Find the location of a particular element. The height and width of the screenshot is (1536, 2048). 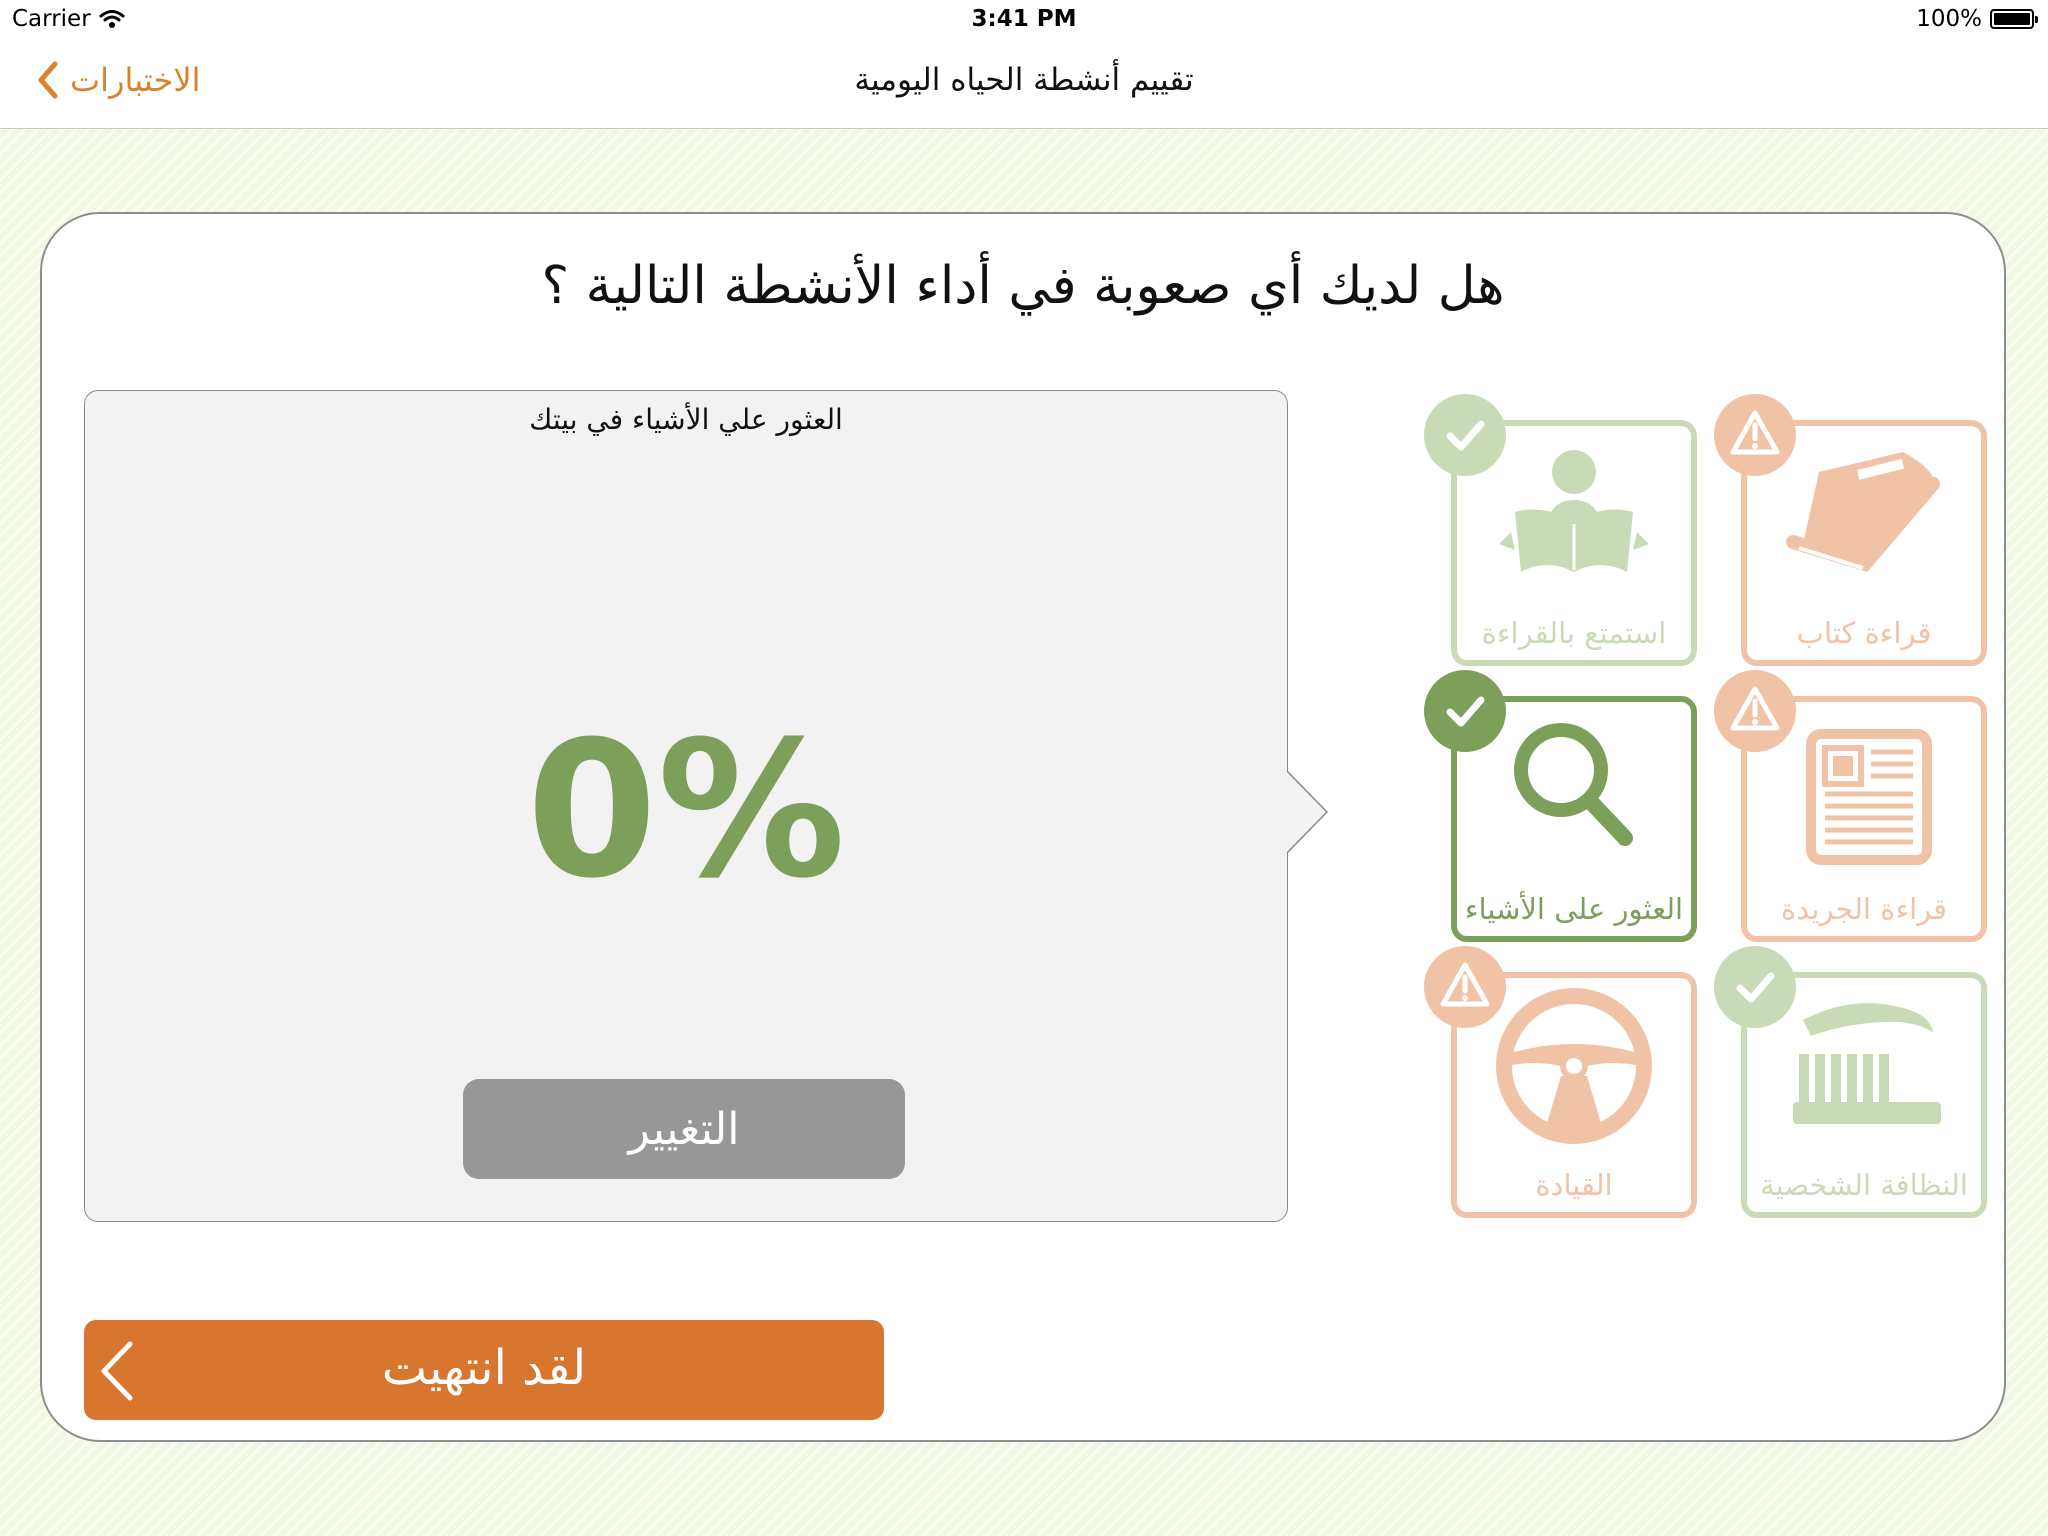

battery-status: 100% is located at coordinates (1977, 19).